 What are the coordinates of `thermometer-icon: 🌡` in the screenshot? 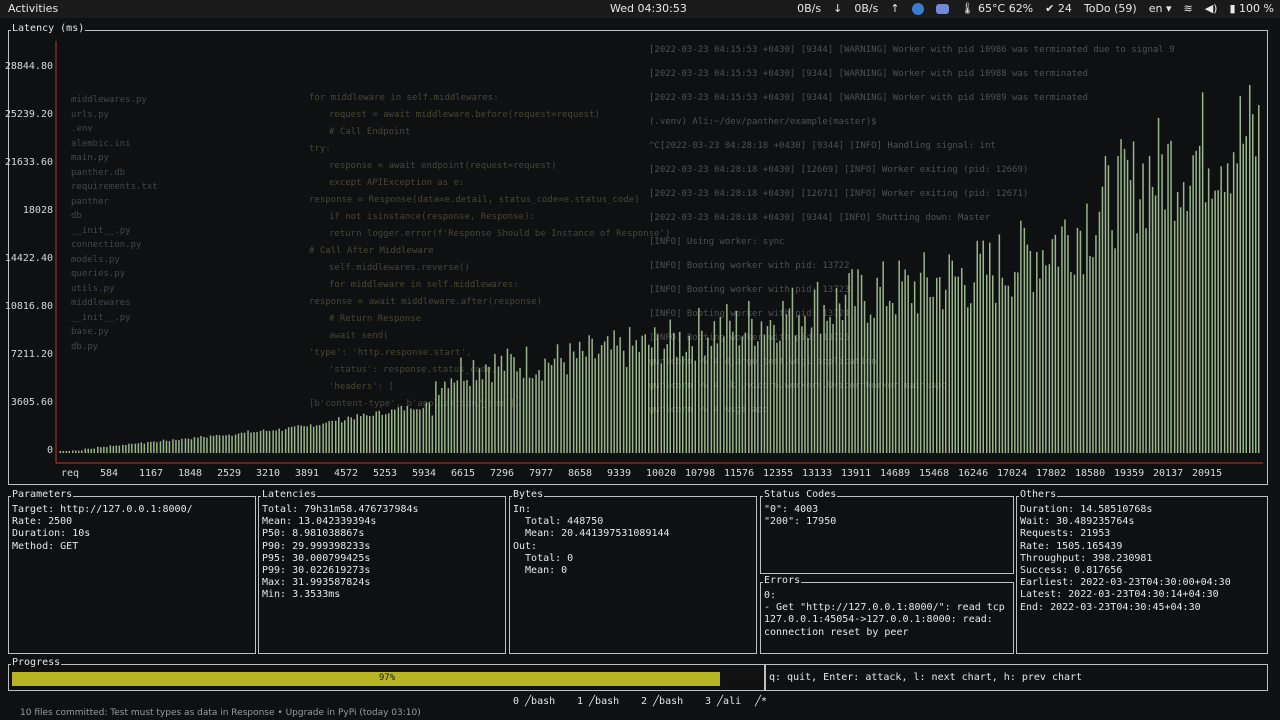 It's located at (967, 8).